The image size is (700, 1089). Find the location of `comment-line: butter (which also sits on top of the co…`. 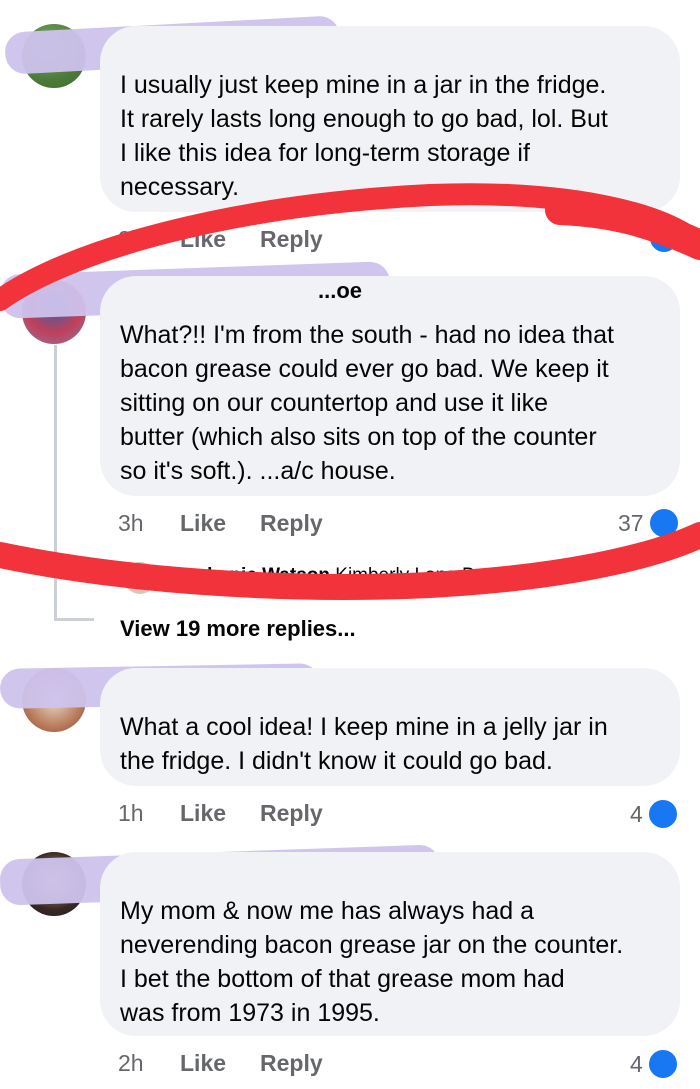

comment-line: butter (which also sits on top of the co… is located at coordinates (358, 437).